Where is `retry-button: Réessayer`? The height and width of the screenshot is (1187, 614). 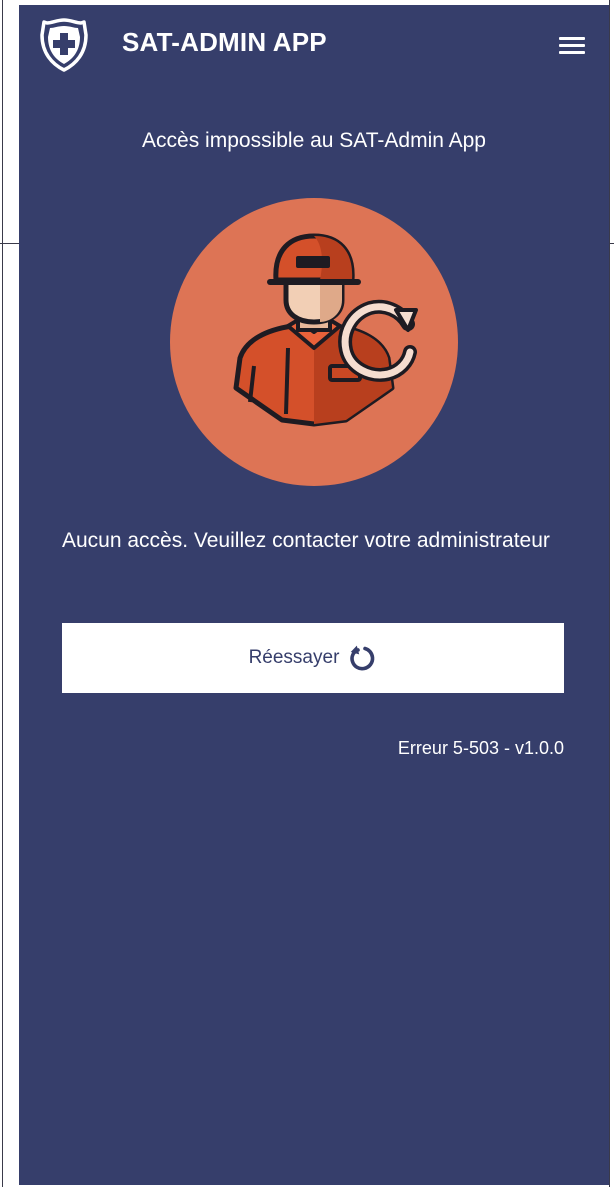
retry-button: Réessayer is located at coordinates (313, 658).